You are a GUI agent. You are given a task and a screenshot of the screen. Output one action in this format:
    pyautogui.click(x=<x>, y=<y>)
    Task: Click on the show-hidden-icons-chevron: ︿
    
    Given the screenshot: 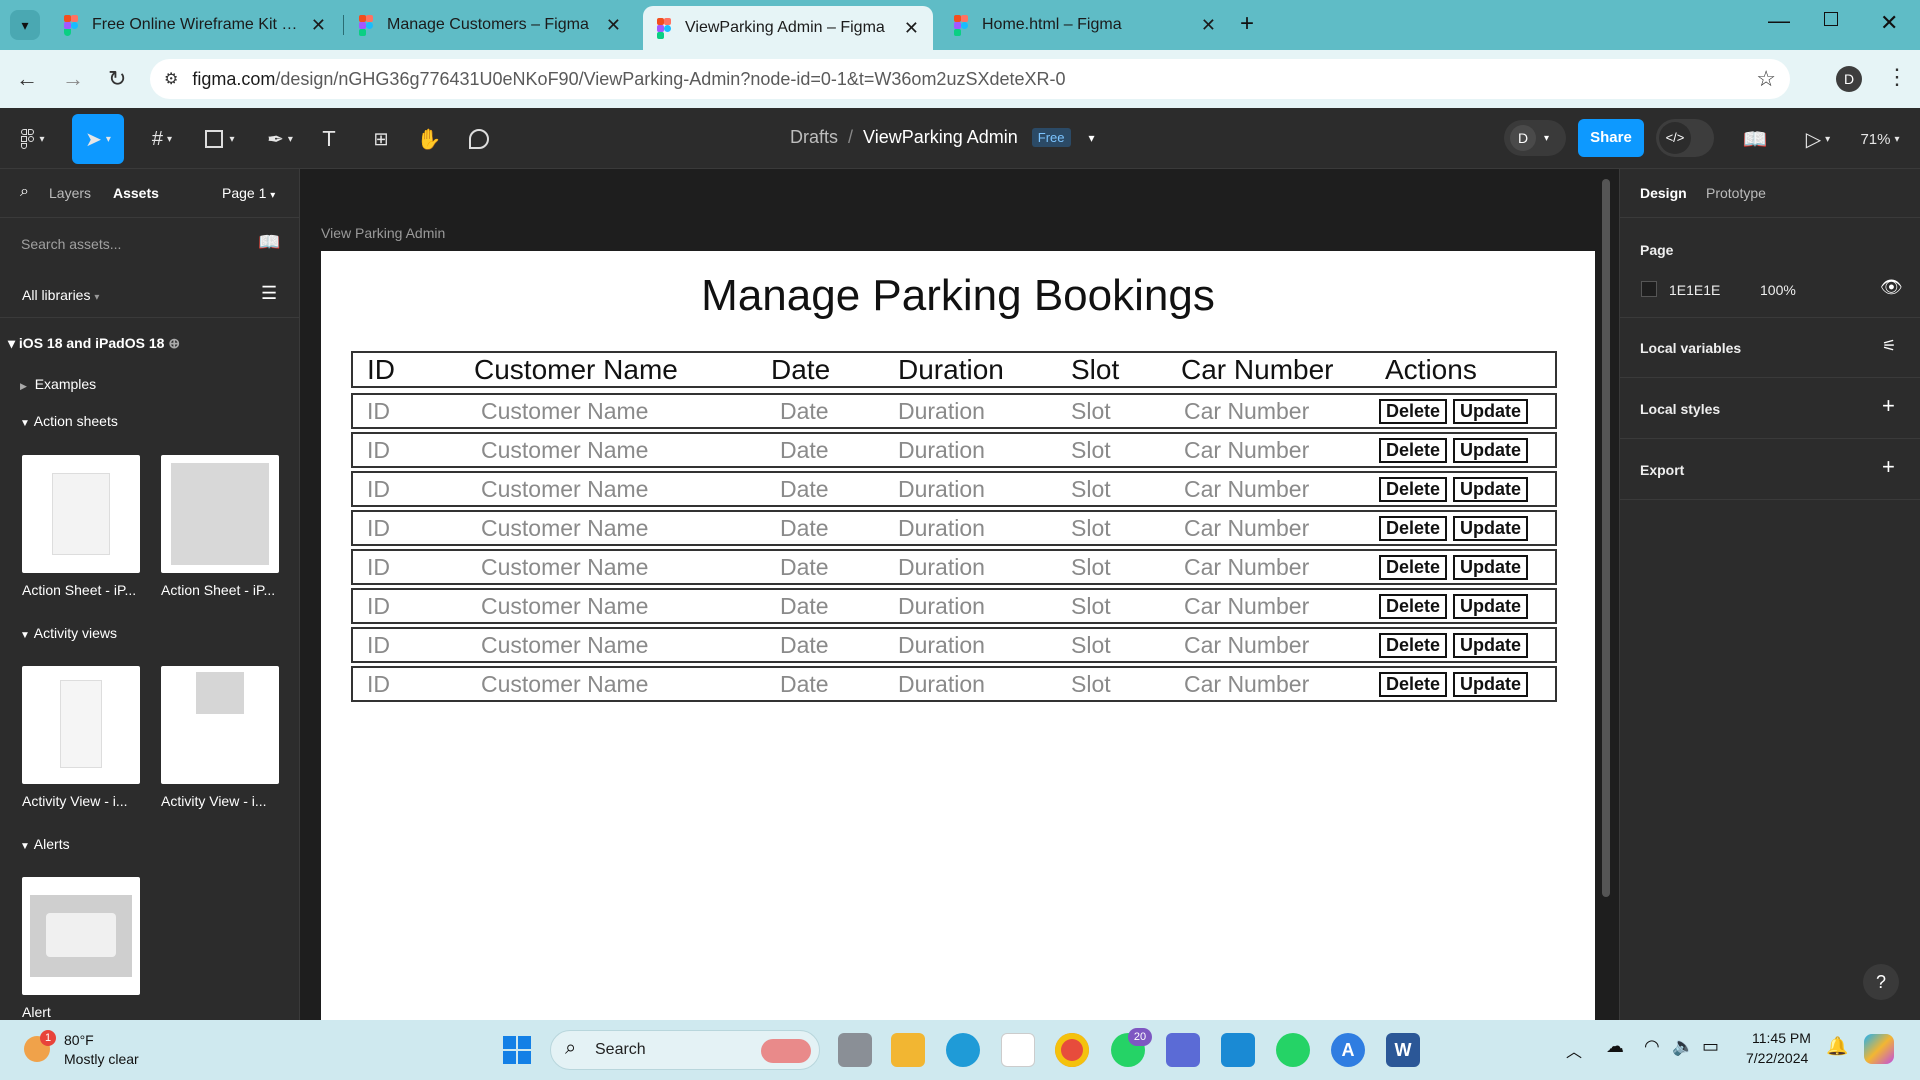 What is the action you would take?
    pyautogui.click(x=1574, y=1050)
    